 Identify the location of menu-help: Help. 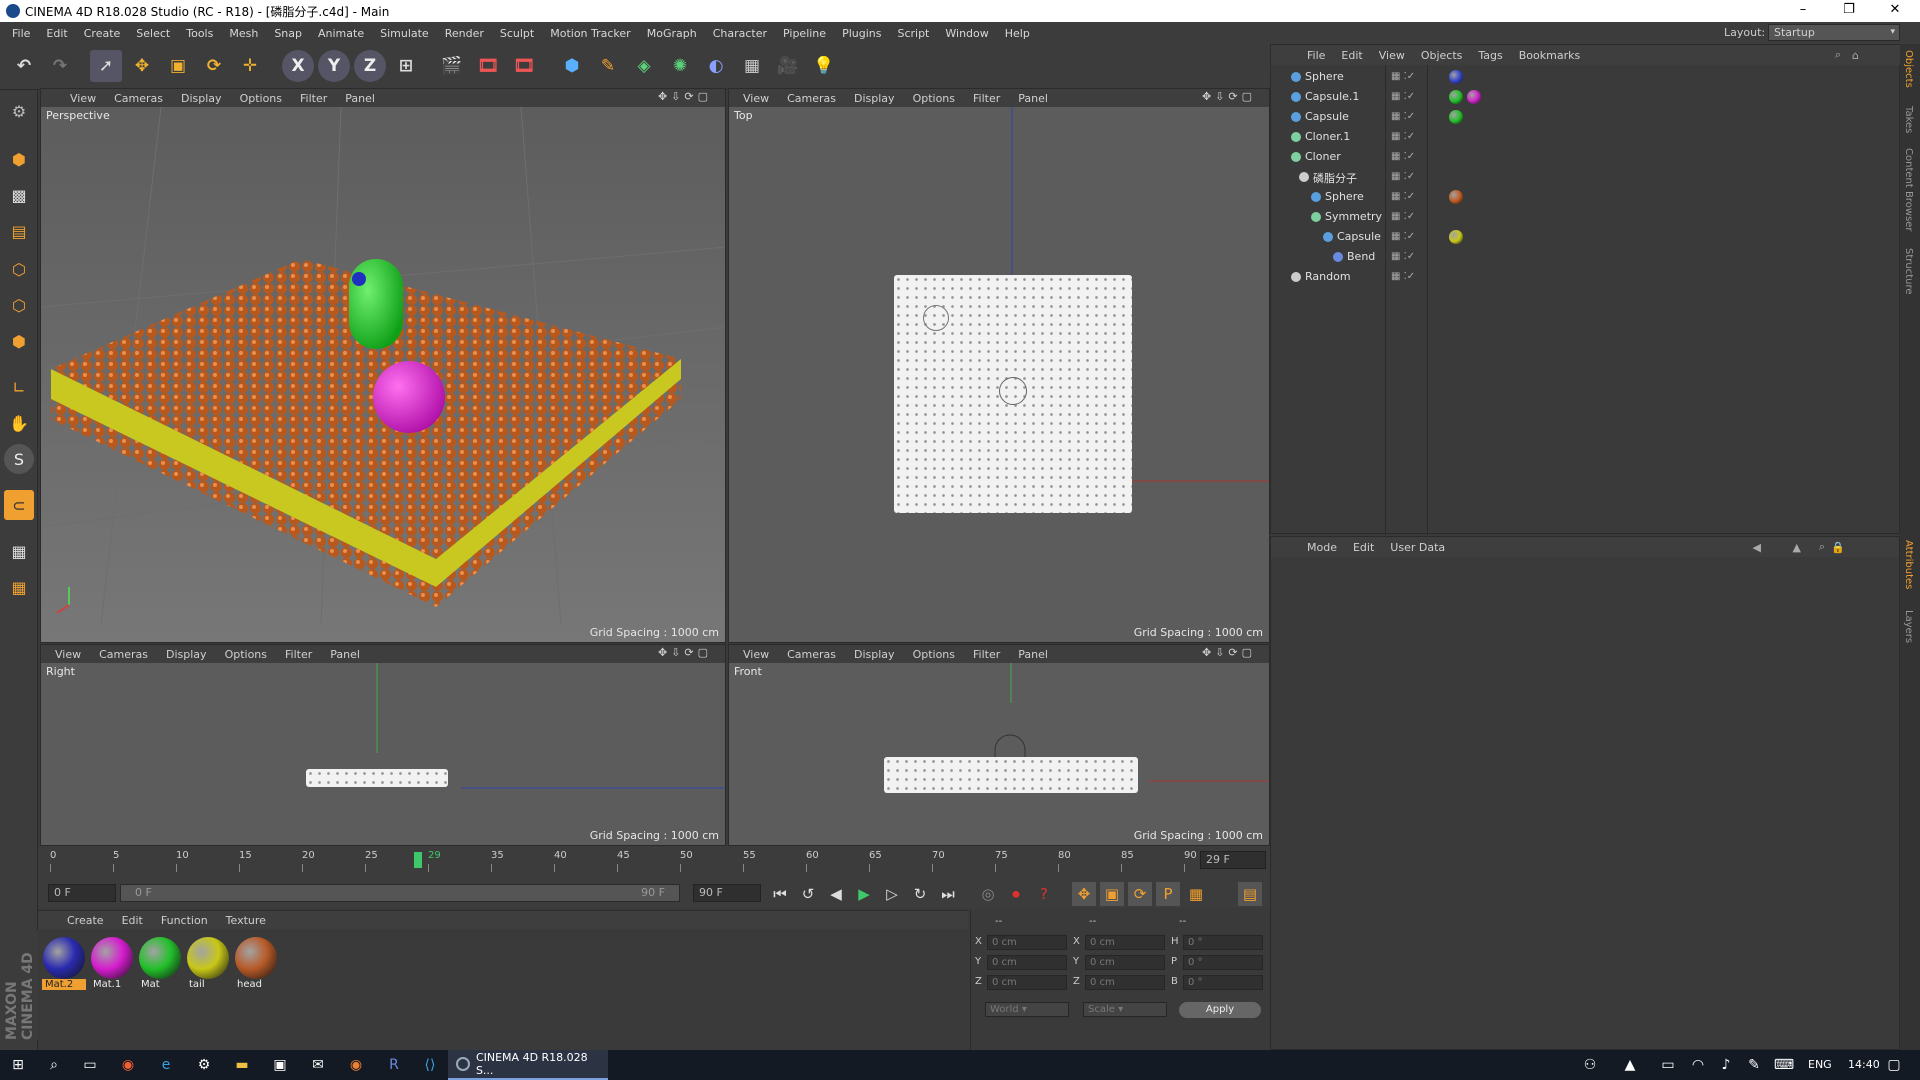
(1017, 33).